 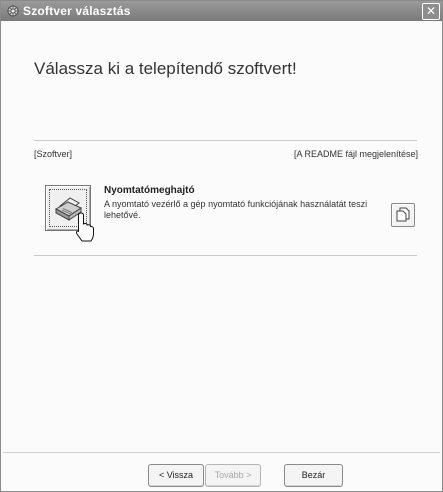 I want to click on back-button: < Vissza, so click(x=176, y=475).